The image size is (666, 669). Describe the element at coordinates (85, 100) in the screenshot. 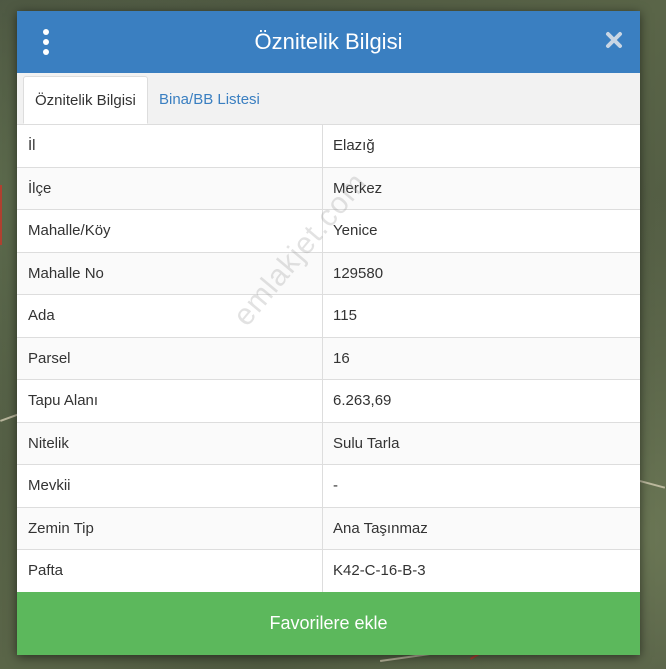

I see `tab-attribute-info: Öznitelik Bilgisi` at that location.